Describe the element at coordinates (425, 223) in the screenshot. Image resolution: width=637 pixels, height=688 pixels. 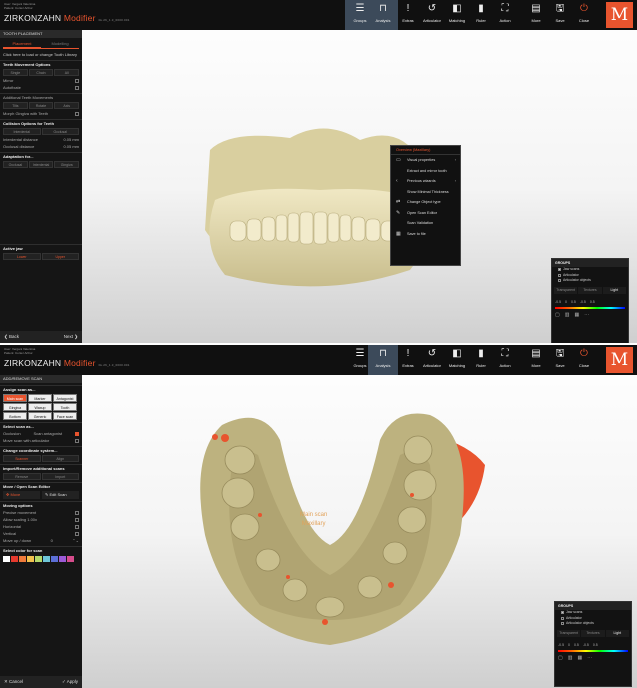
I see `menu-item-scan-validation: Scan Validation` at that location.